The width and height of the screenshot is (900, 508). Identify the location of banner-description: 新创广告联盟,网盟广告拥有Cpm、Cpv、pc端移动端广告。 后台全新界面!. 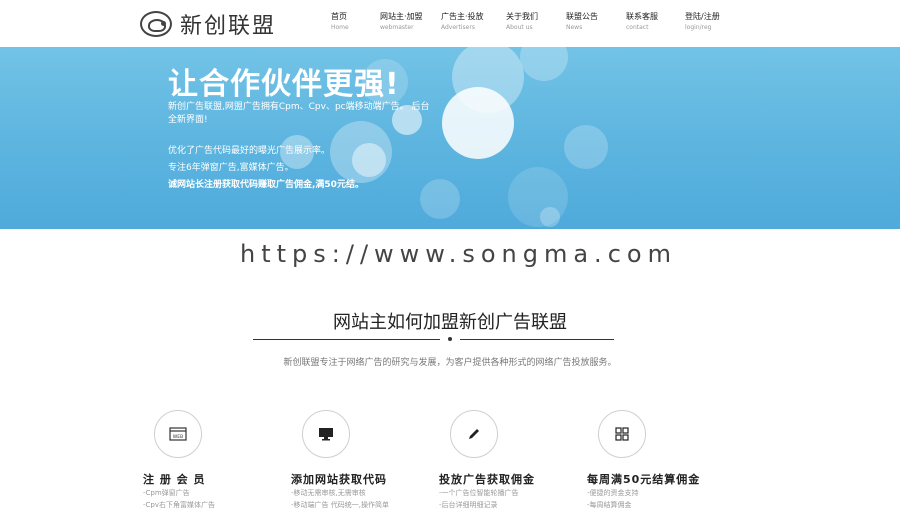
(299, 113).